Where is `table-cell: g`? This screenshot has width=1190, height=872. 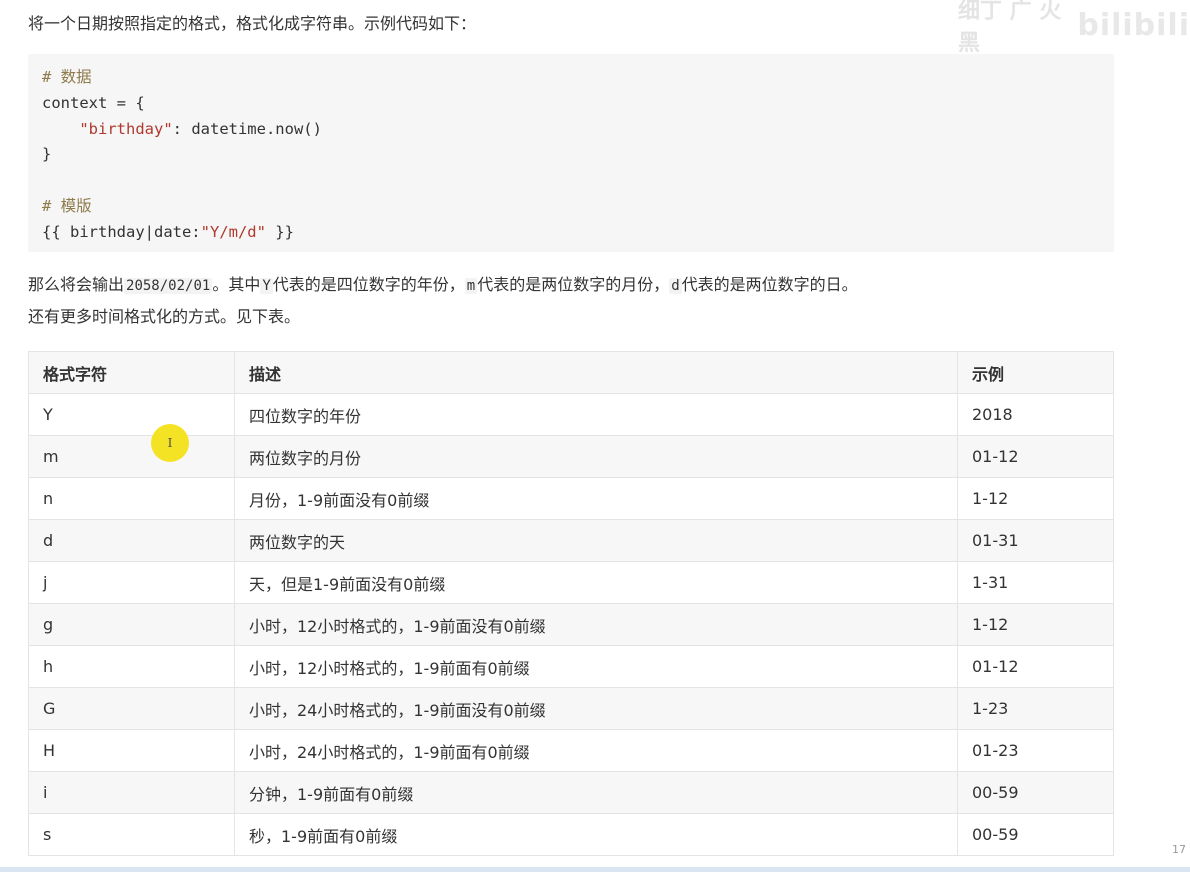
table-cell: g is located at coordinates (131, 624).